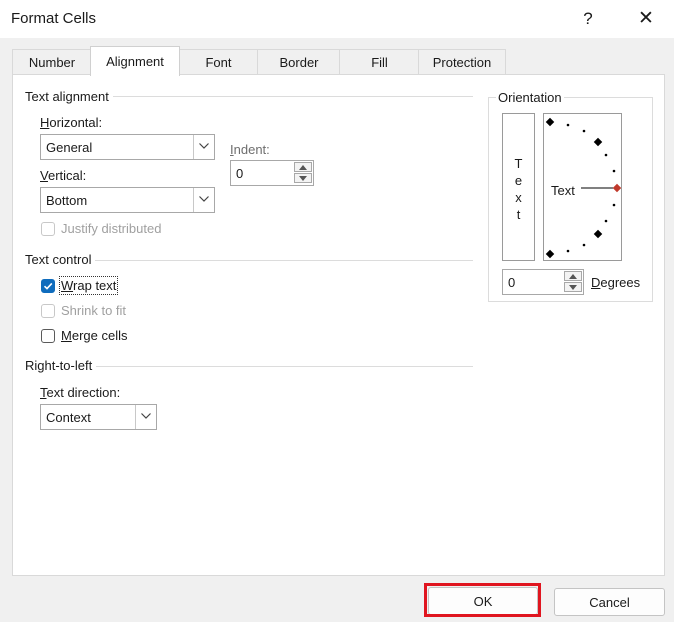 This screenshot has width=674, height=622. I want to click on orientation-title: Orientation, so click(530, 97).